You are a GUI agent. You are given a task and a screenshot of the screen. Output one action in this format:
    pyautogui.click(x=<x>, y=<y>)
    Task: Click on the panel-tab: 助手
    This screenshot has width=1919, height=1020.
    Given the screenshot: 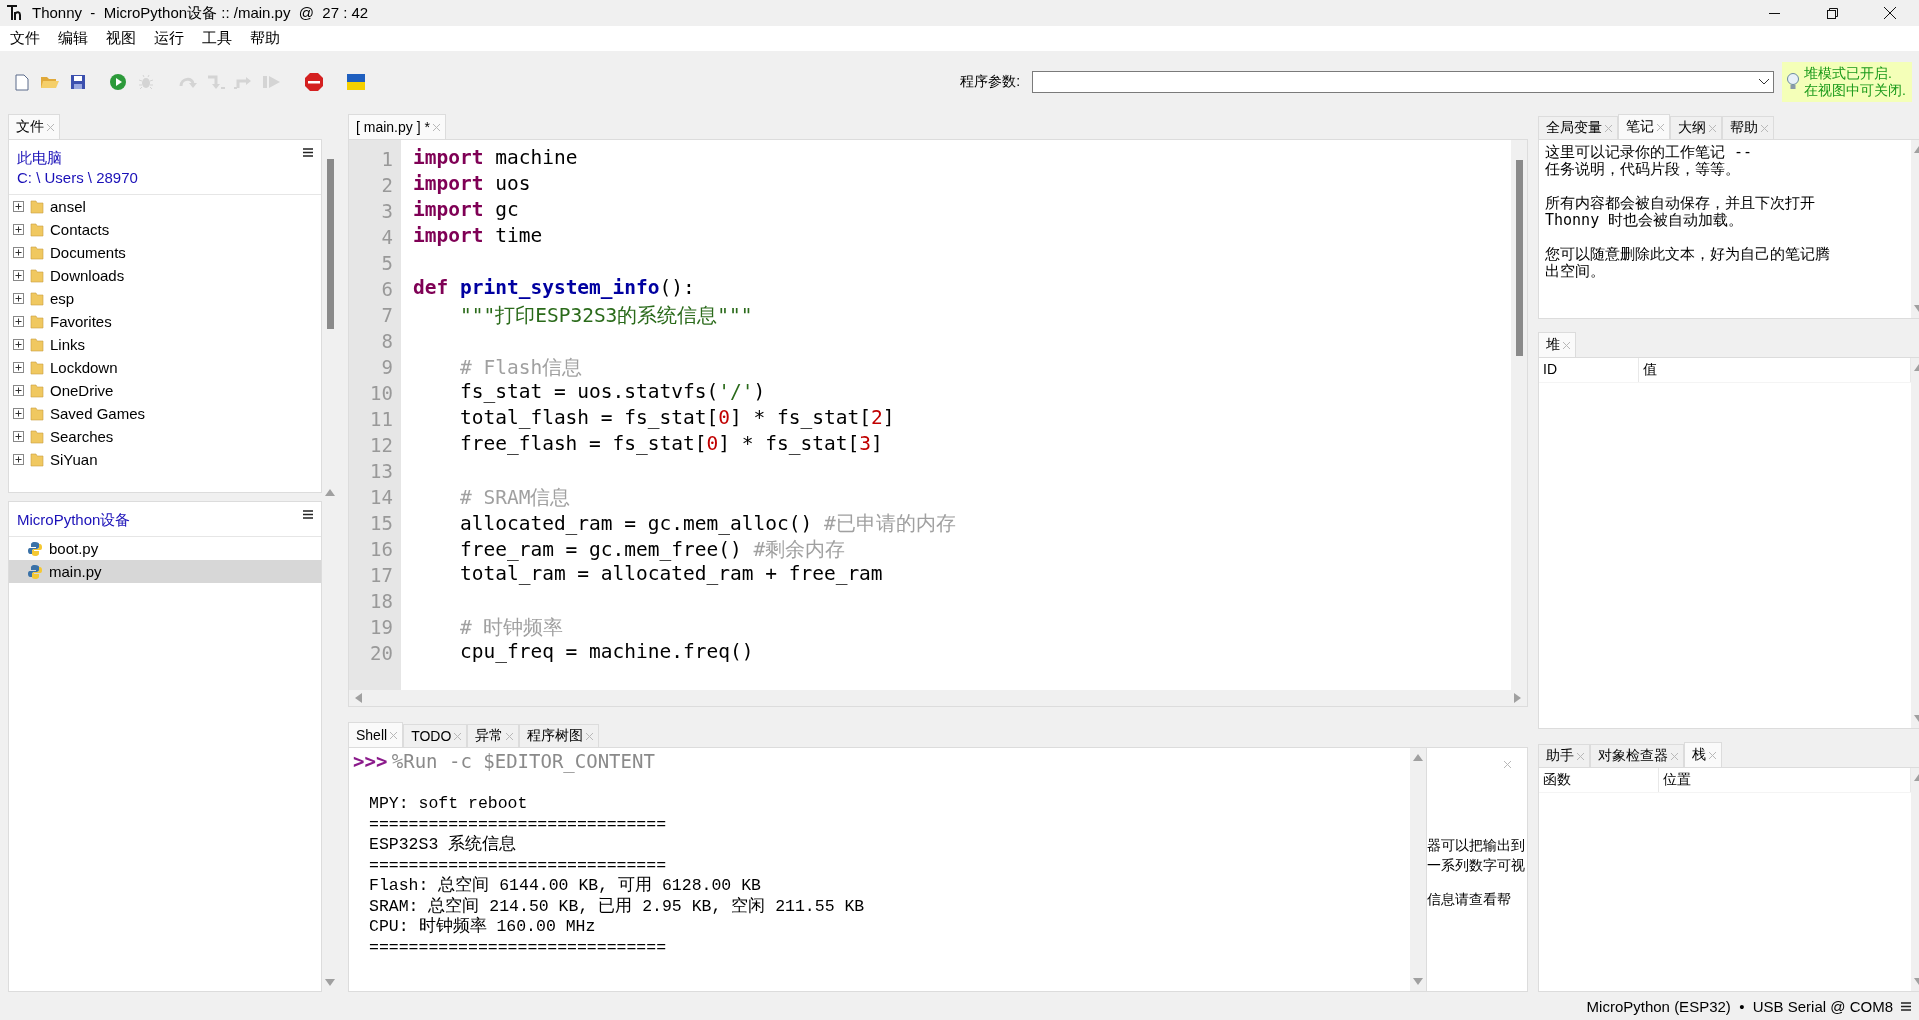 What is the action you would take?
    pyautogui.click(x=1564, y=755)
    